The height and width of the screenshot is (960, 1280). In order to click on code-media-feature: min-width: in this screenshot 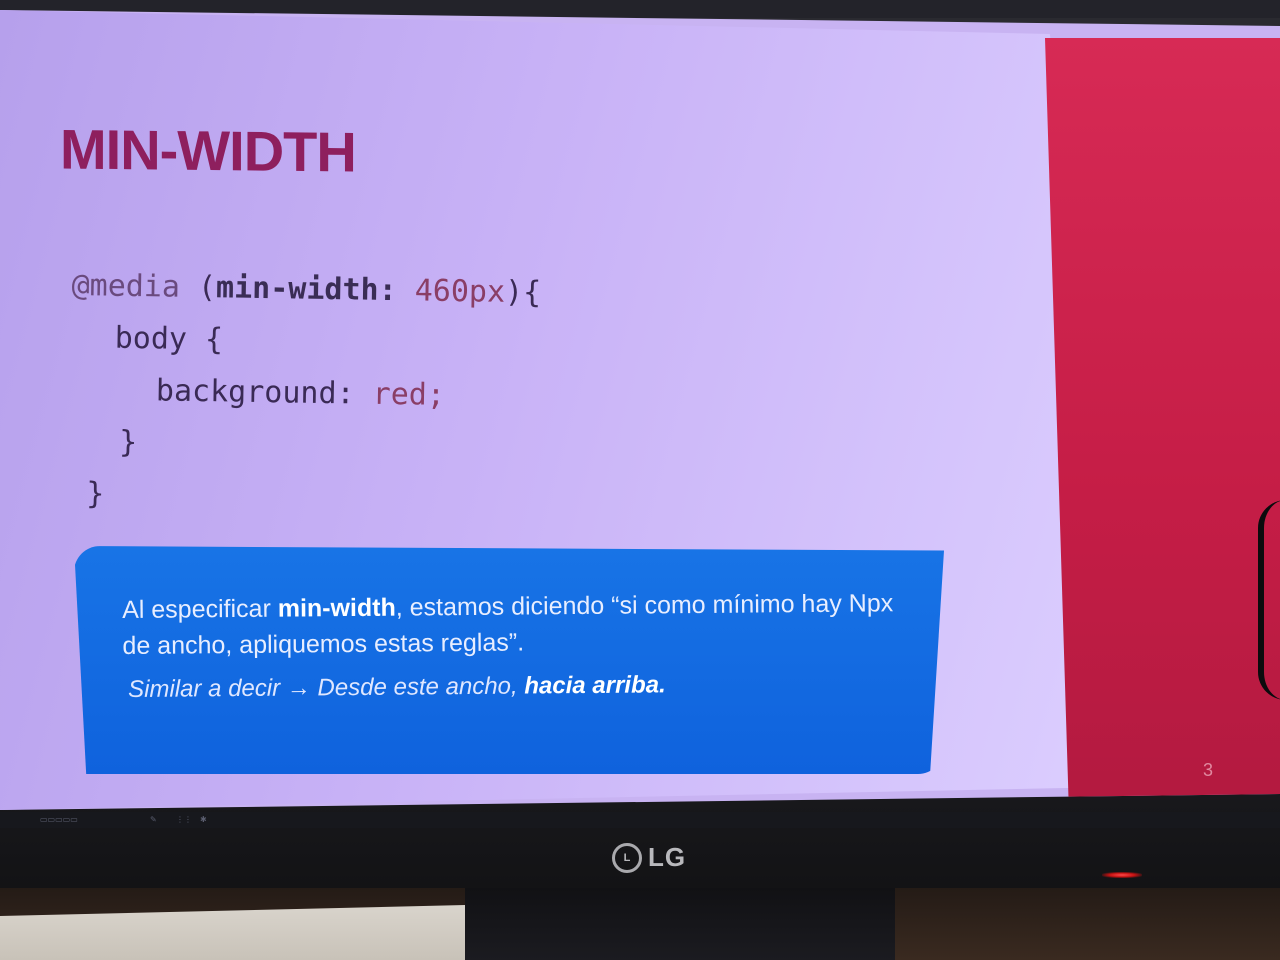, I will do `click(306, 289)`.